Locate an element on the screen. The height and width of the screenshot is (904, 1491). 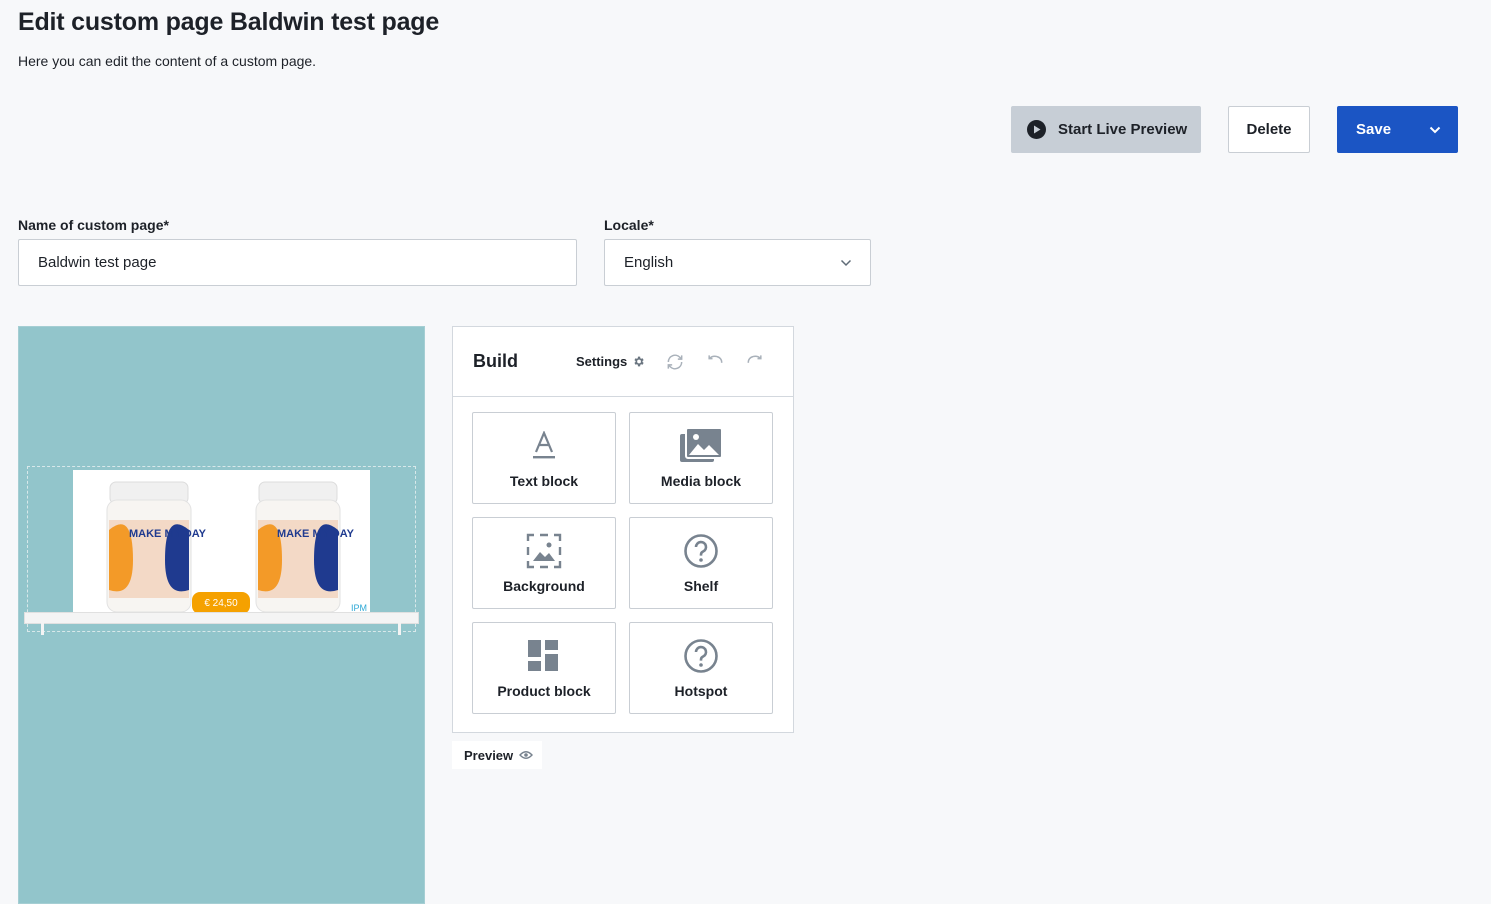
dashboard-grid-icon is located at coordinates (544, 656).